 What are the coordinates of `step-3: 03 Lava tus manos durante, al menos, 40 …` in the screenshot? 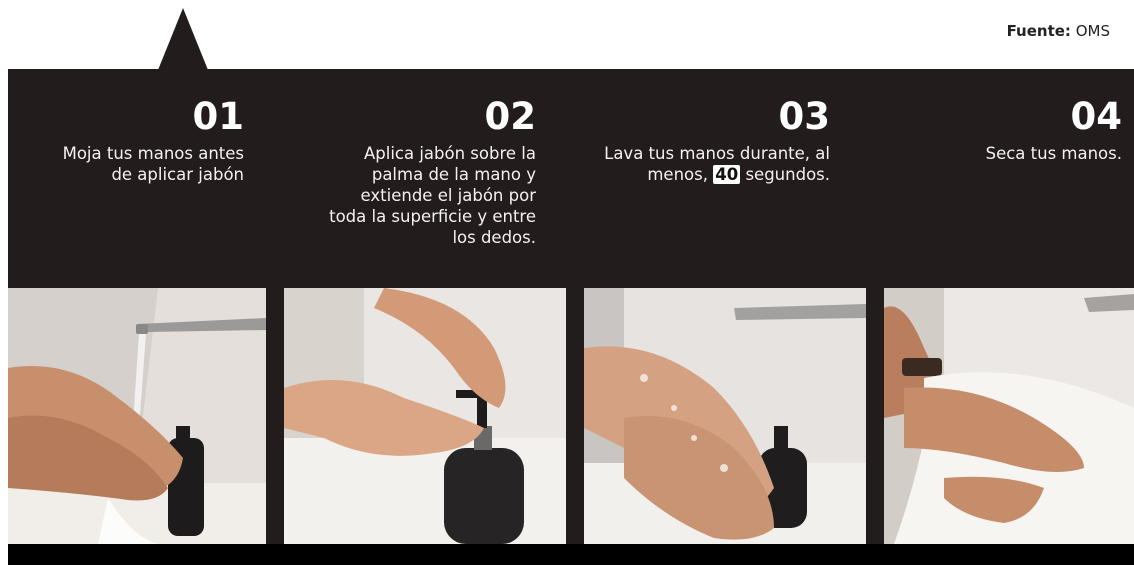 It's located at (715, 141).